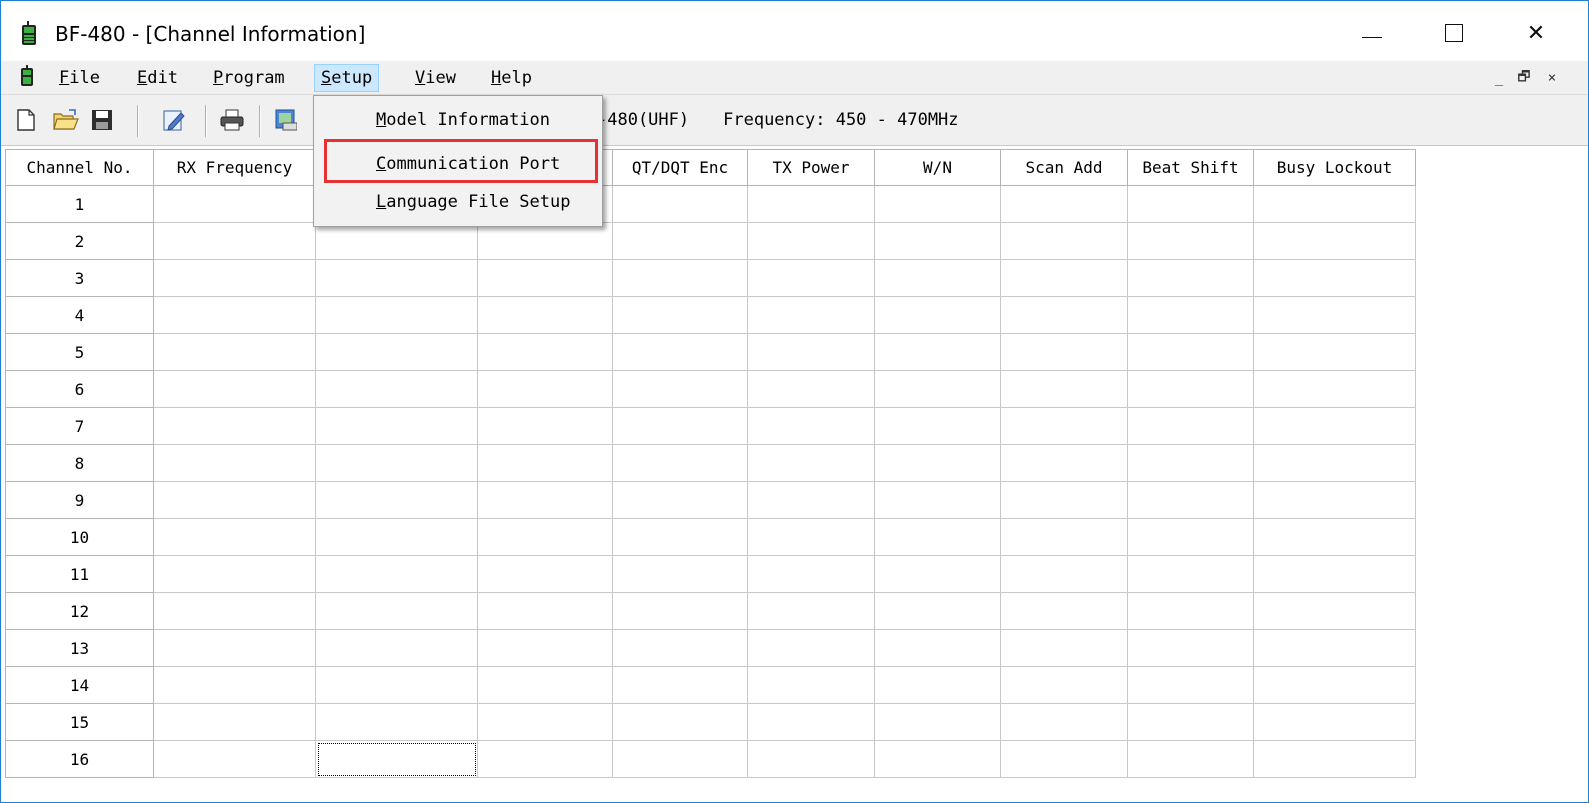 This screenshot has height=803, width=1589. What do you see at coordinates (79, 685) in the screenshot?
I see `row-header: 14` at bounding box center [79, 685].